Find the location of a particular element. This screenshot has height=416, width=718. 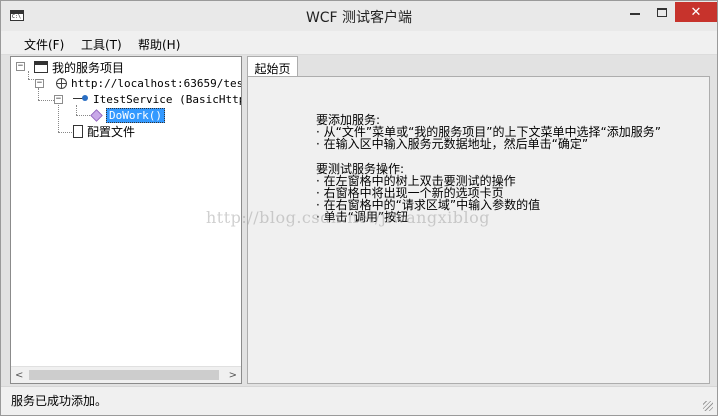

menu-tools: 工具(T) is located at coordinates (101, 44).